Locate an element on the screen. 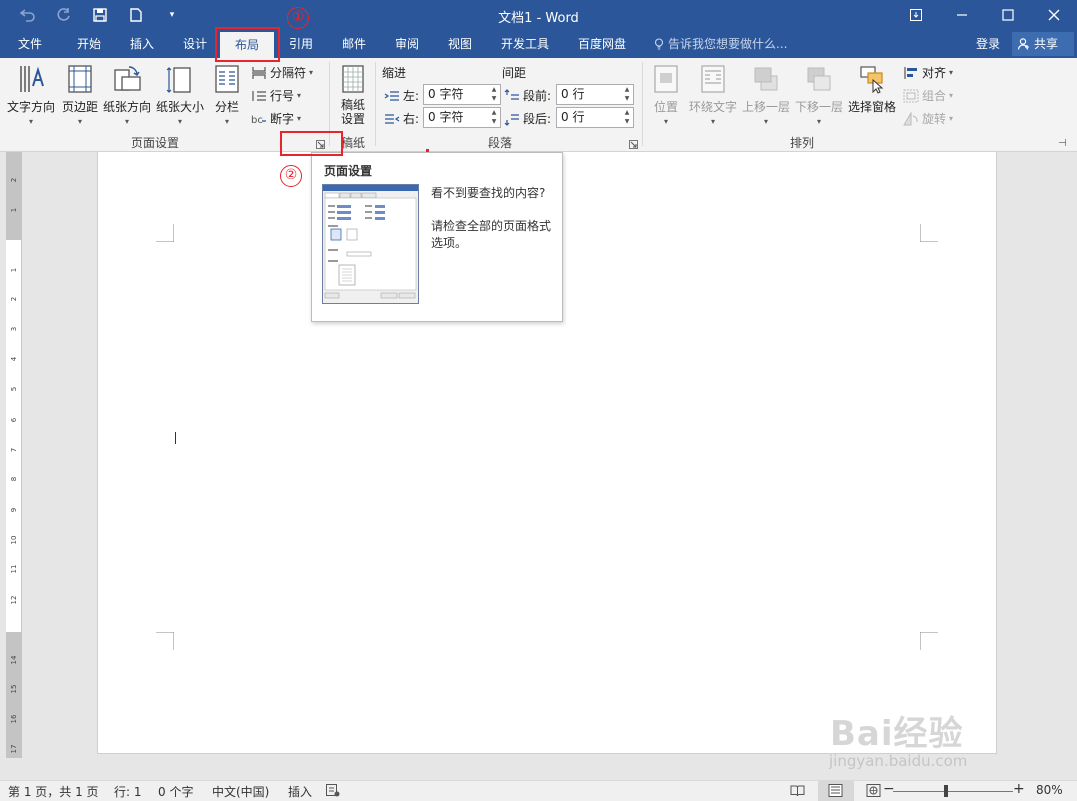 Image resolution: width=1077 pixels, height=801 pixels. size-label: 纸张大小 is located at coordinates (179, 107).